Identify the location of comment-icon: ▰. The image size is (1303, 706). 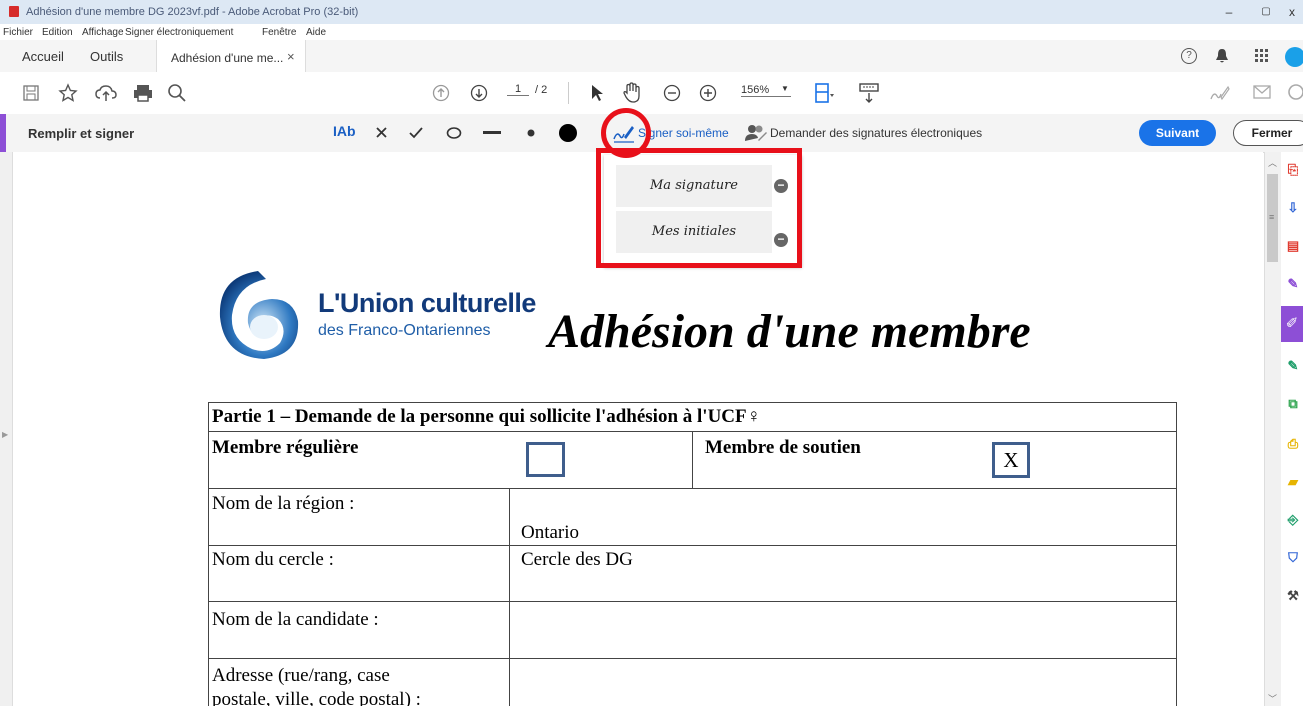
(1293, 482).